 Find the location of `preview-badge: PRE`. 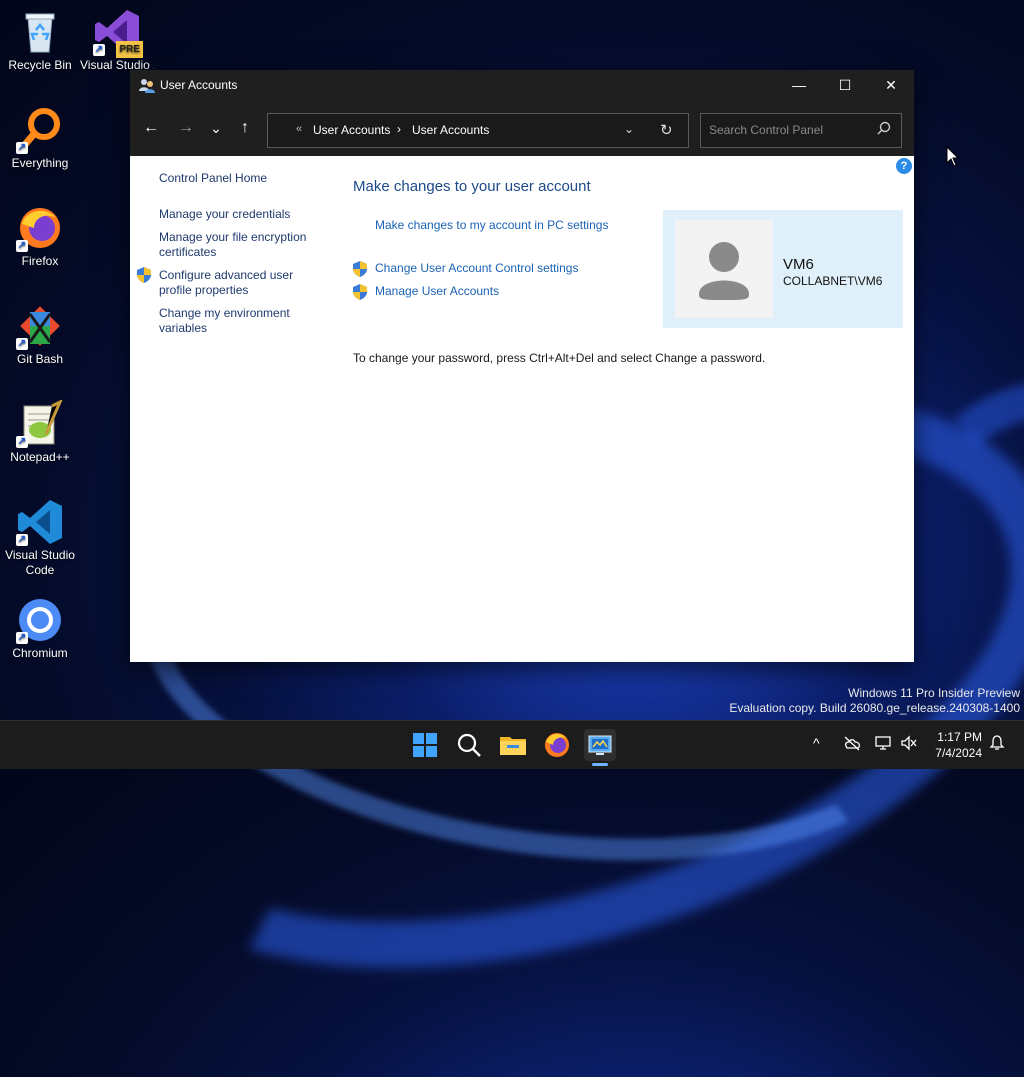

preview-badge: PRE is located at coordinates (129, 49).